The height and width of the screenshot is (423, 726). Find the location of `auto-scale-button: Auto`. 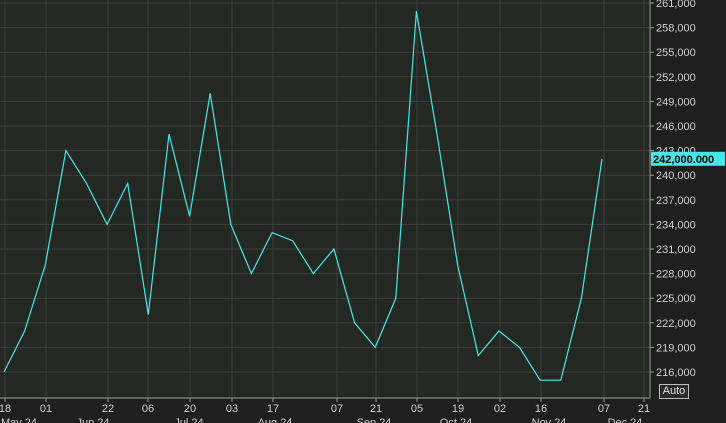

auto-scale-button: Auto is located at coordinates (674, 391).